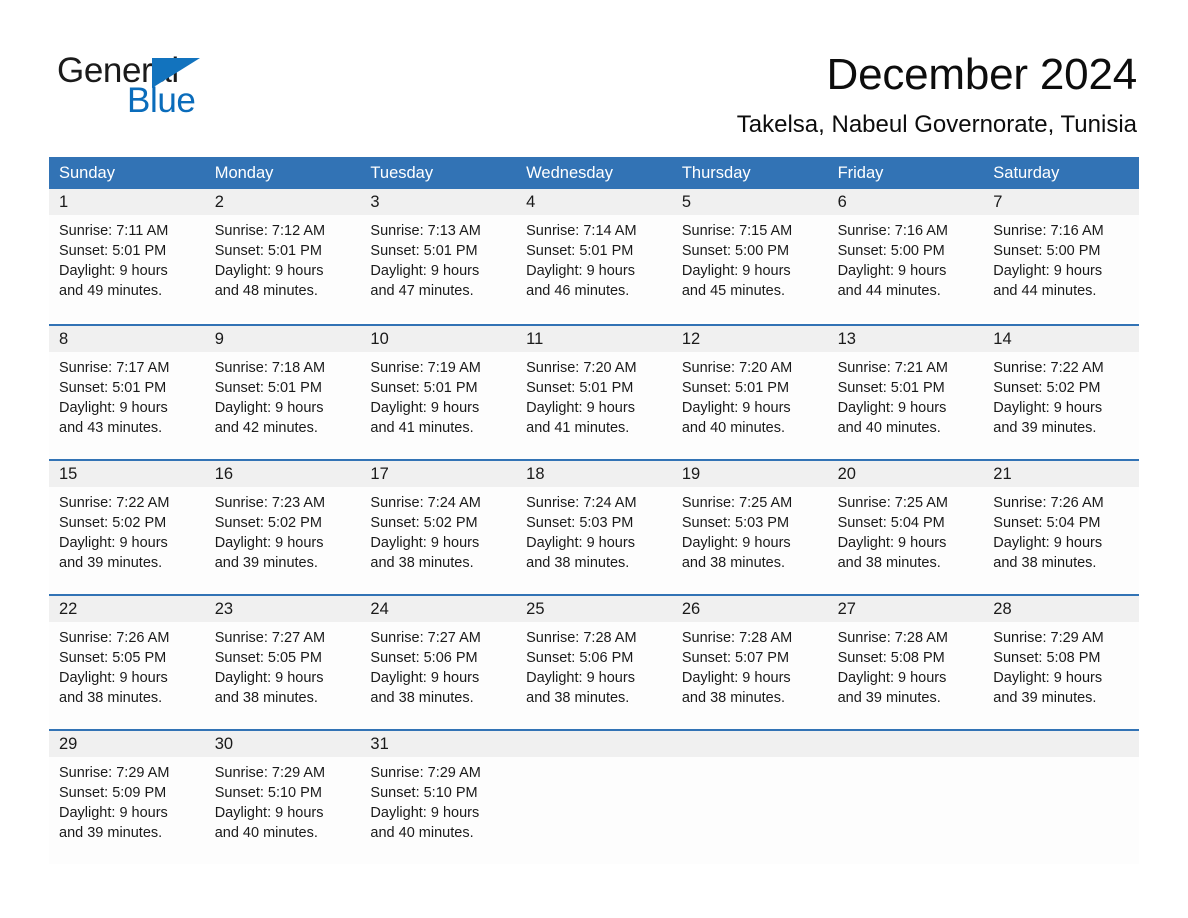  I want to click on day-number: 26, so click(749, 609).